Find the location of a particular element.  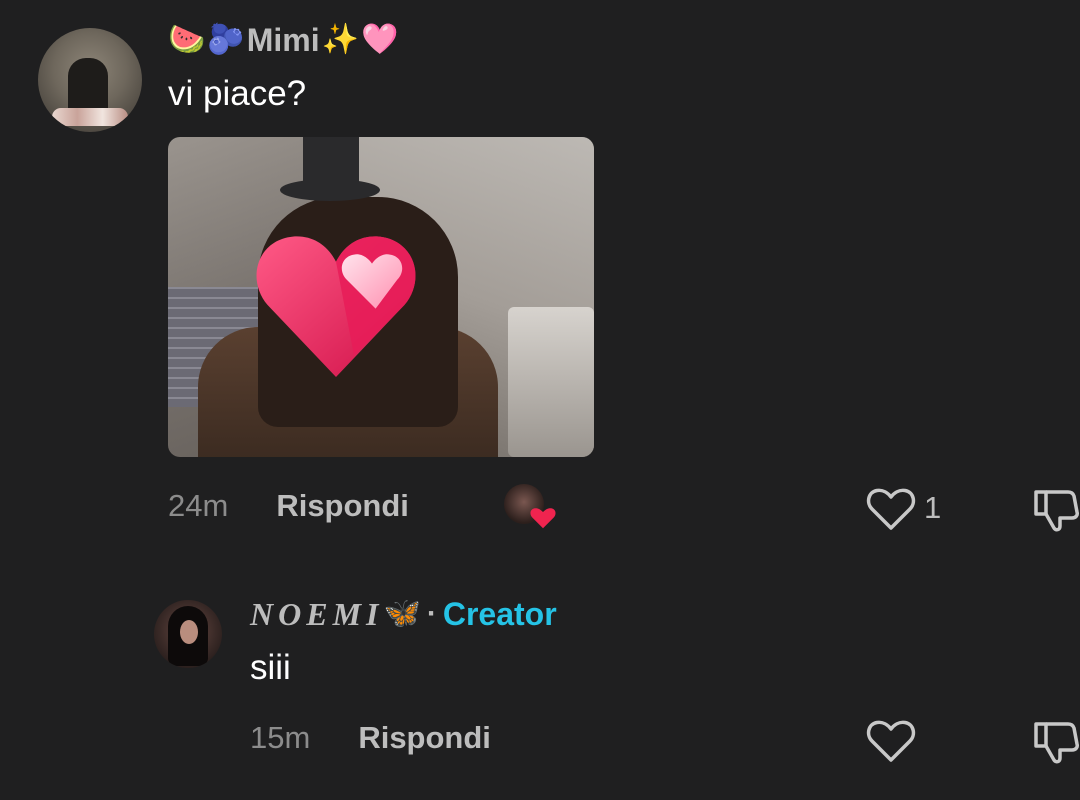

blueberries-emoji: 🫐 is located at coordinates (226, 39).